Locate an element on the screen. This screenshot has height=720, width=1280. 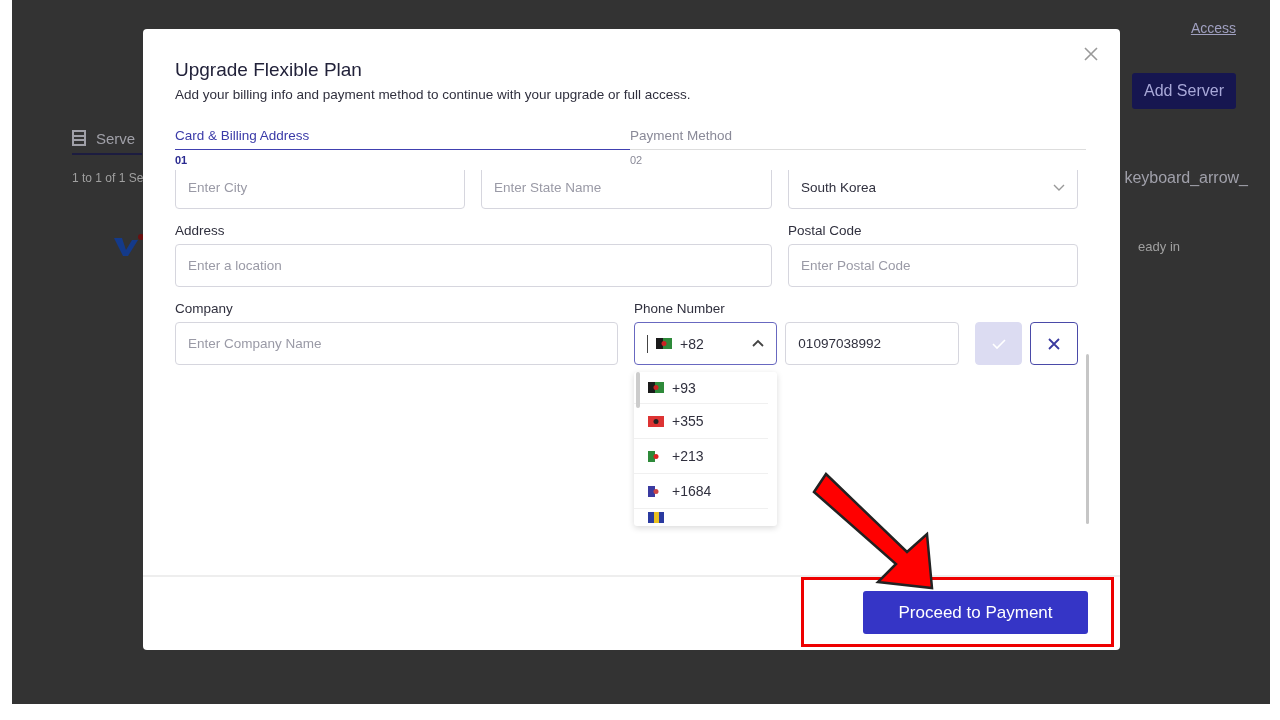
phone-number-field: 01097038992 is located at coordinates (872, 343).